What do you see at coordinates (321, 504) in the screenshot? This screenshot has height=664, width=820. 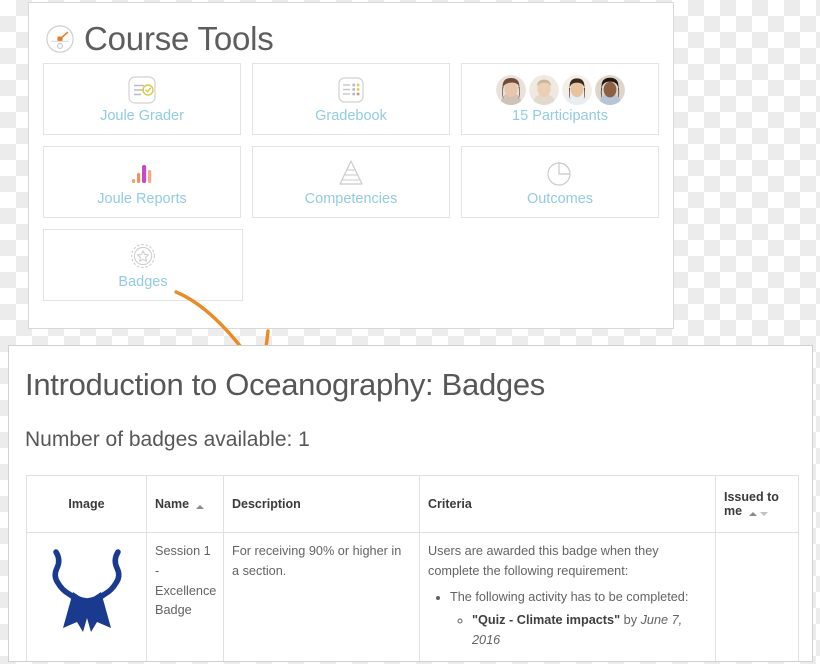 I see `column-header-description: Description` at bounding box center [321, 504].